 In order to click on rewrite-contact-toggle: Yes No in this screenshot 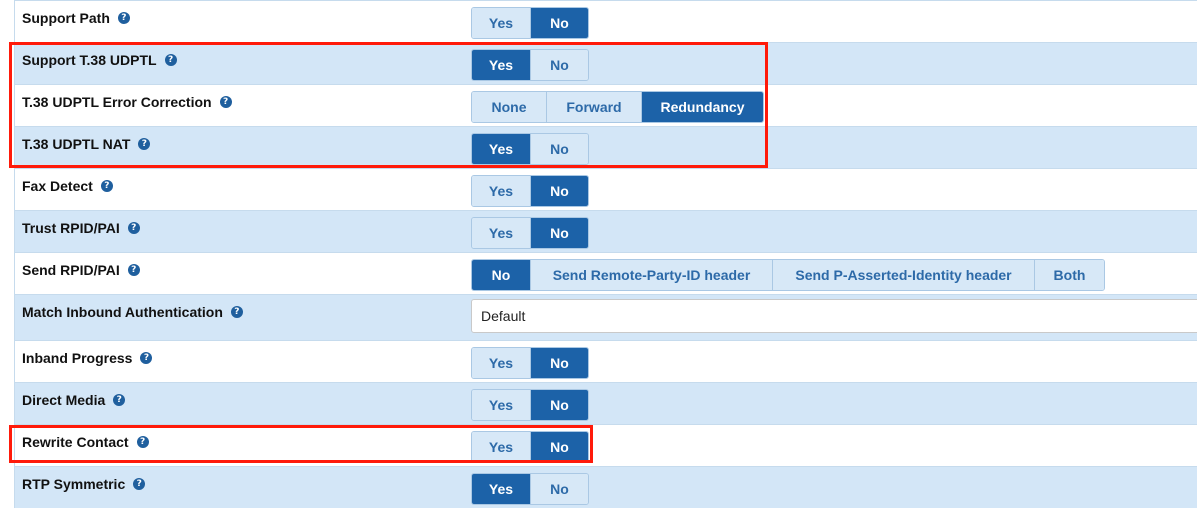, I will do `click(530, 447)`.